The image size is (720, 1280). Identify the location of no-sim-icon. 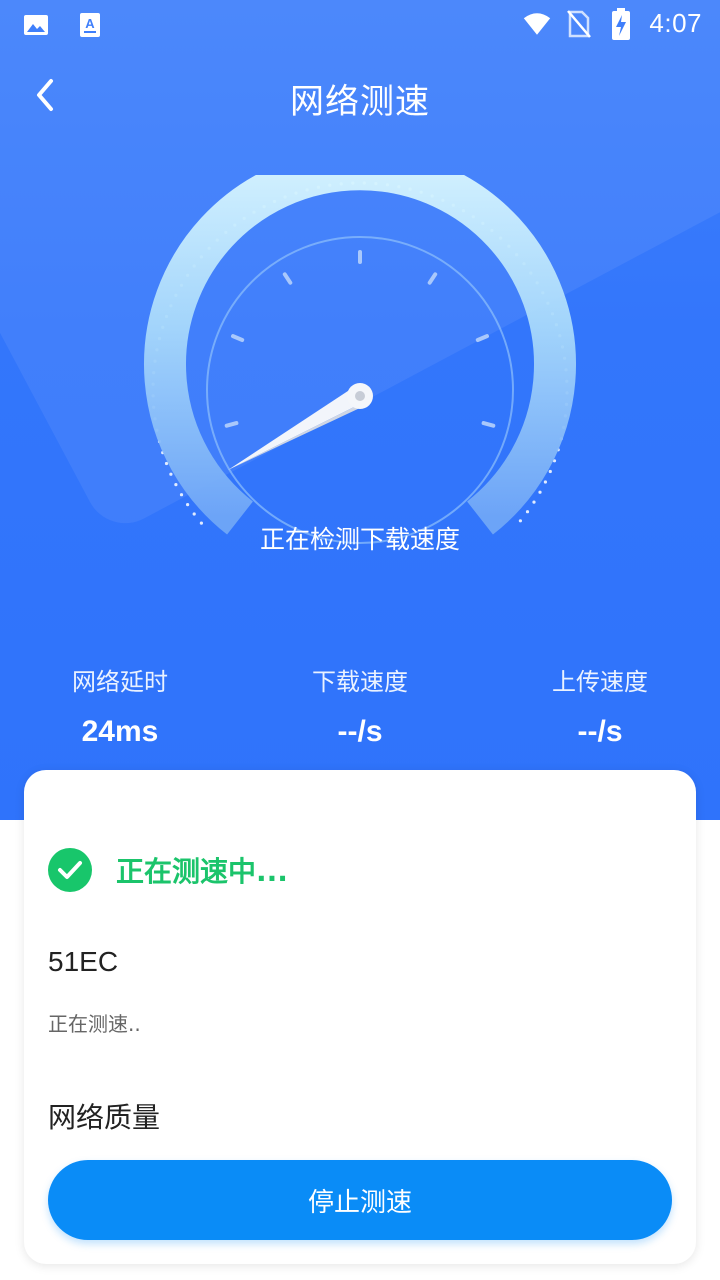
(579, 23).